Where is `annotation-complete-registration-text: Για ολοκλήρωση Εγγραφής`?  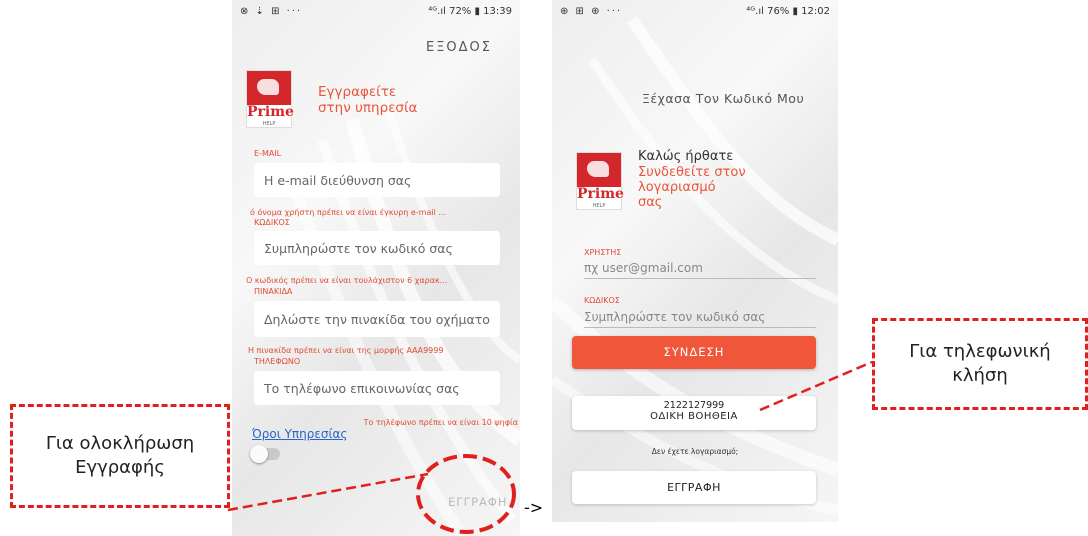 annotation-complete-registration-text: Για ολοκλήρωση Εγγραφής is located at coordinates (120, 455).